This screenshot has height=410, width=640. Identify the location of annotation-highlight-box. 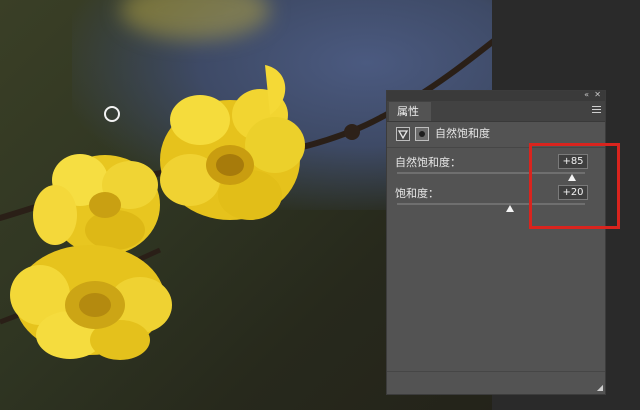
(574, 186).